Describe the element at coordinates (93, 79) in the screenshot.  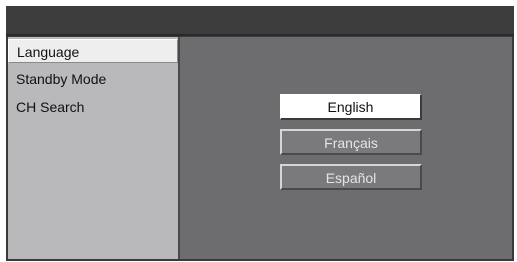
I see `sidebar-item-standby-mode: Standby Mode` at that location.